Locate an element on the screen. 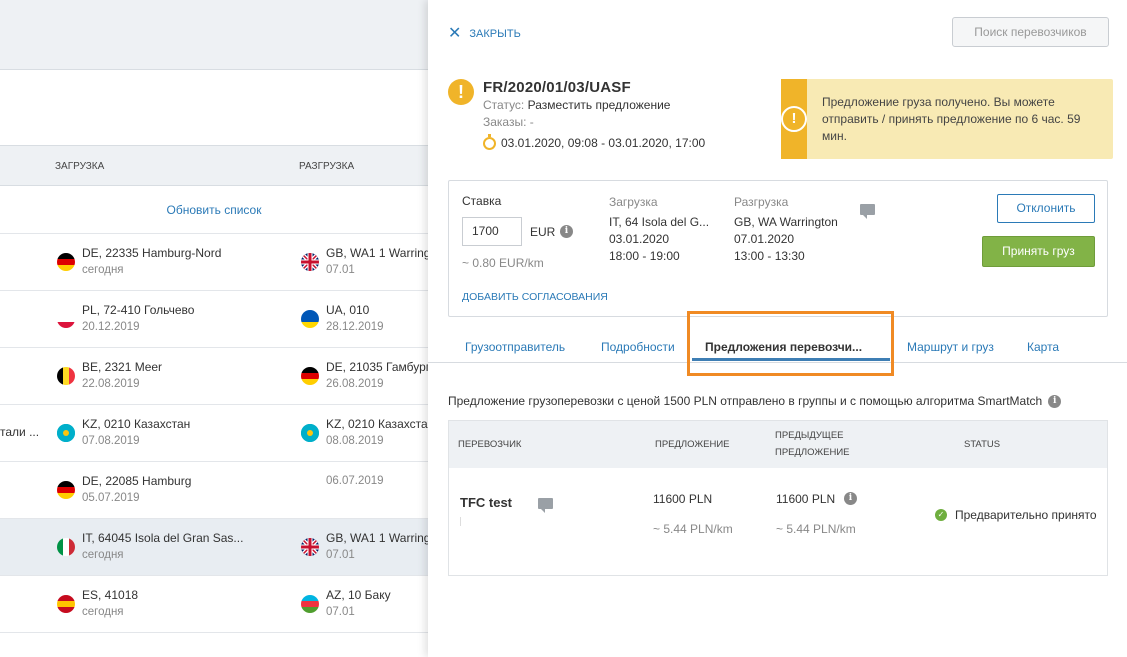 Image resolution: width=1127 pixels, height=657 pixels. tab-details: Подробности is located at coordinates (638, 347).